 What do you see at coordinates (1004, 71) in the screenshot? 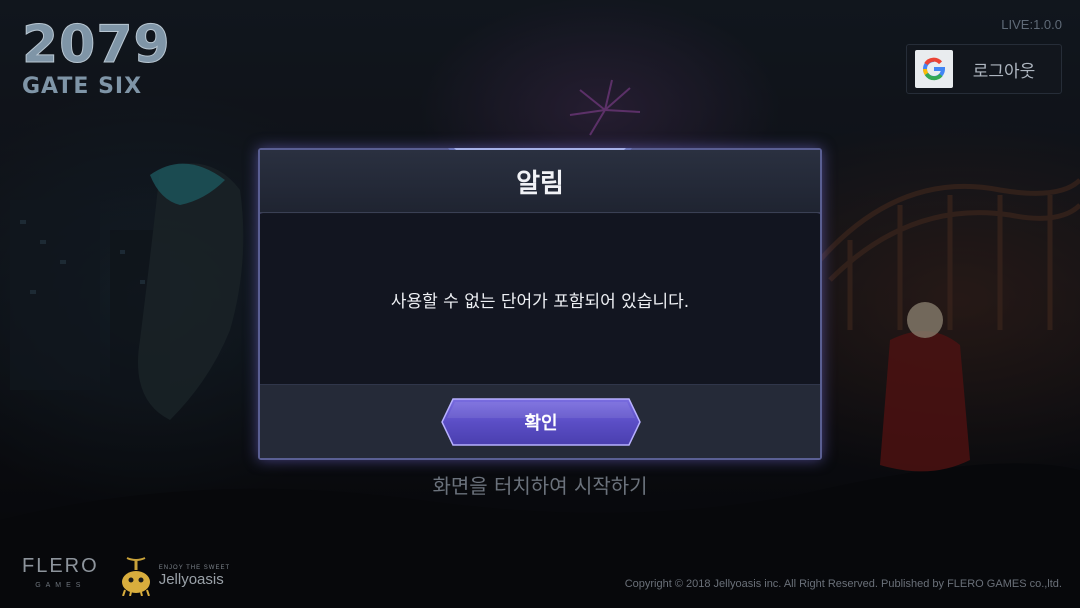
I see `logout-label: 로그아웃` at bounding box center [1004, 71].